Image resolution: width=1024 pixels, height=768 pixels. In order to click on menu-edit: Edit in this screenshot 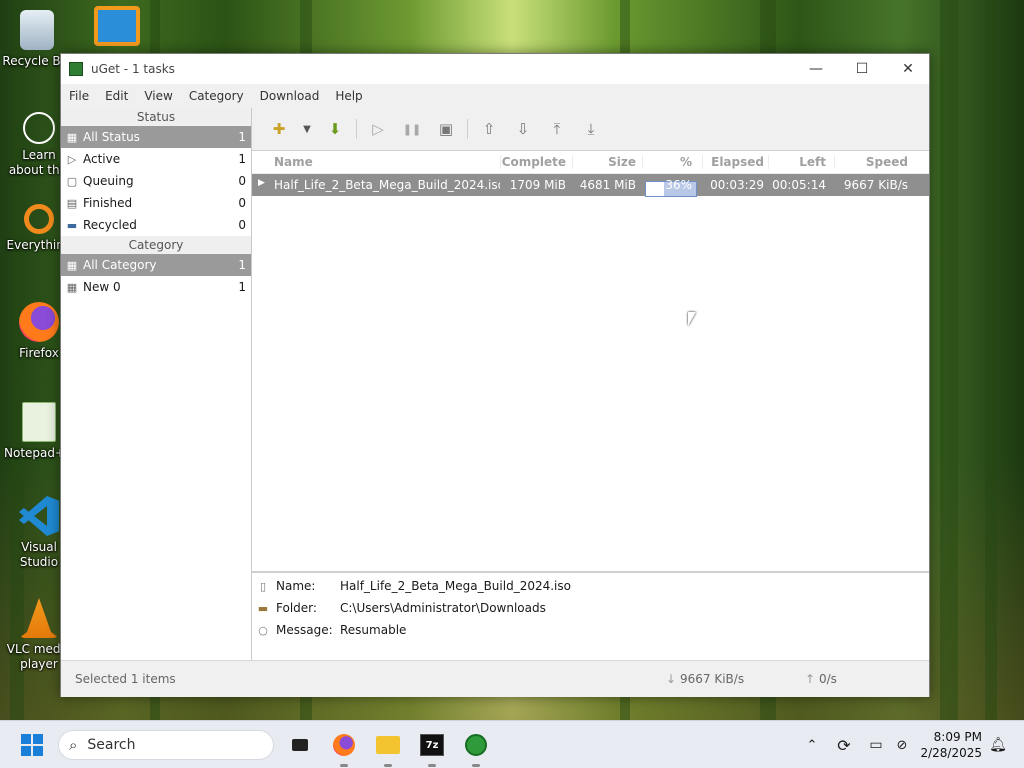, I will do `click(116, 96)`.